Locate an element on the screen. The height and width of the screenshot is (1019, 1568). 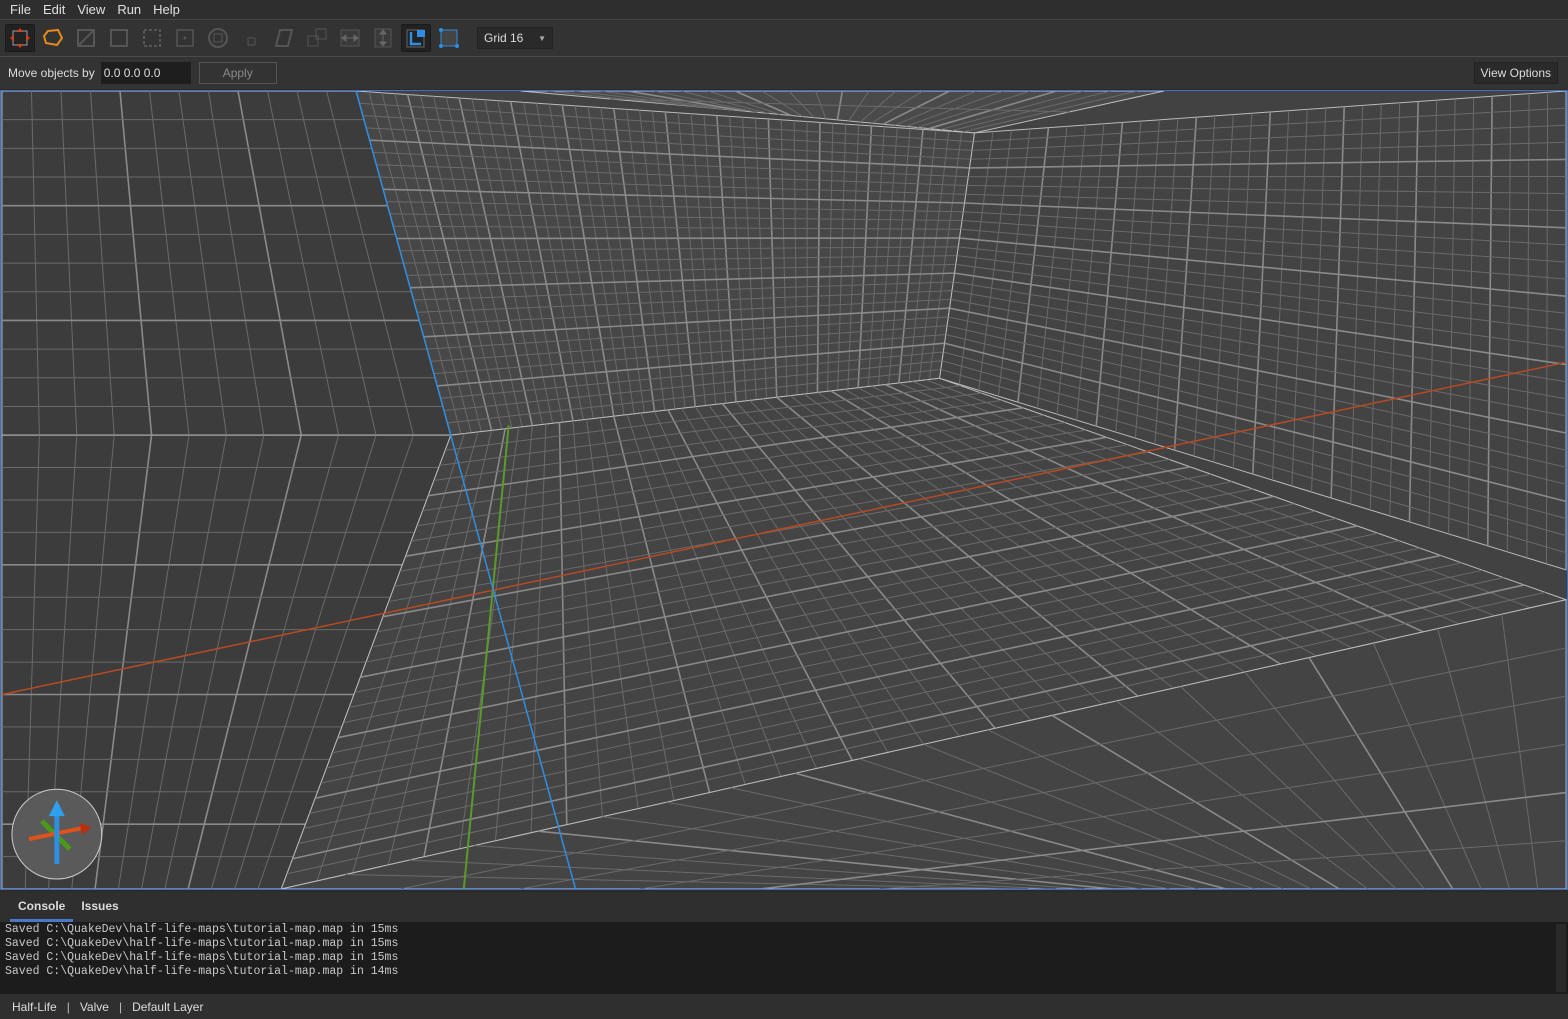
rotate-tool-icon is located at coordinates (218, 38).